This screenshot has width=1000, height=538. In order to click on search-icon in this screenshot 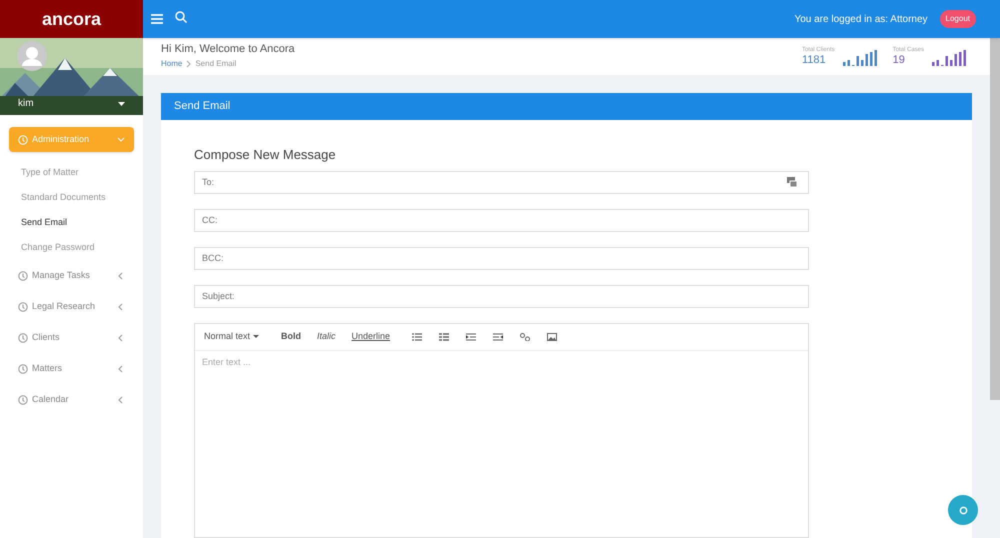, I will do `click(181, 17)`.